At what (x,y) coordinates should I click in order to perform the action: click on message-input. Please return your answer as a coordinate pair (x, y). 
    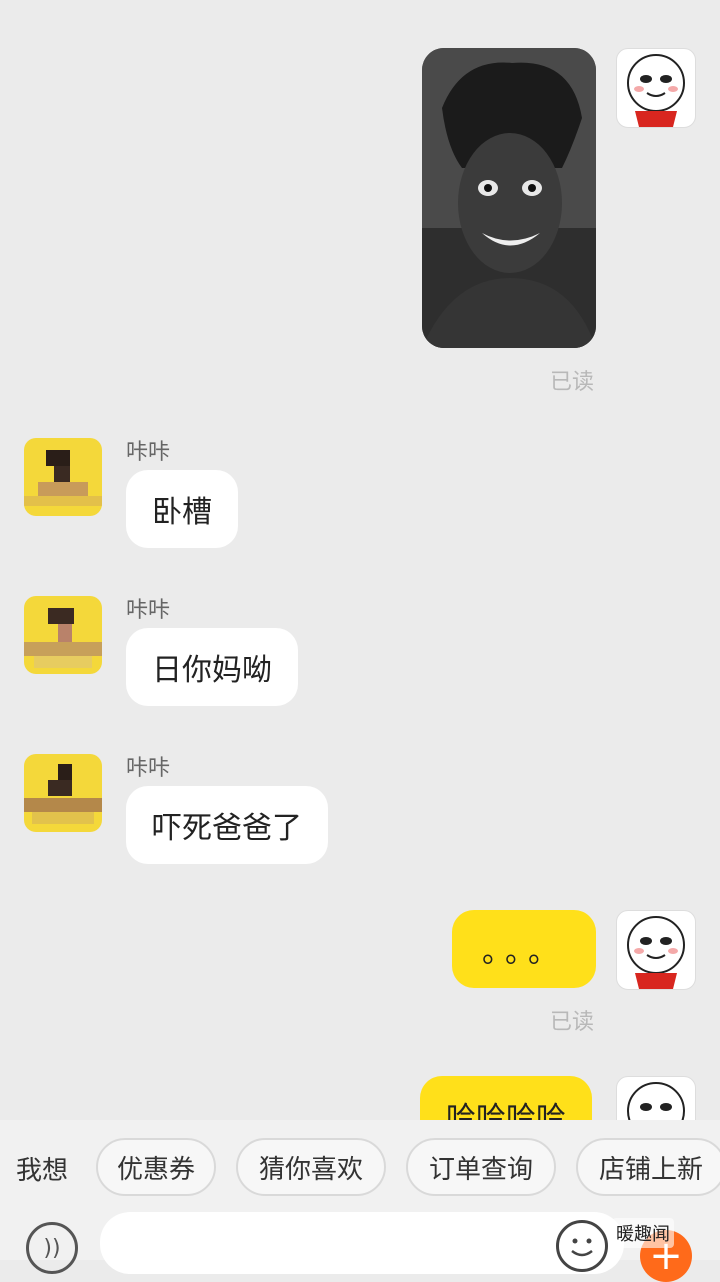
    Looking at the image, I should click on (362, 1243).